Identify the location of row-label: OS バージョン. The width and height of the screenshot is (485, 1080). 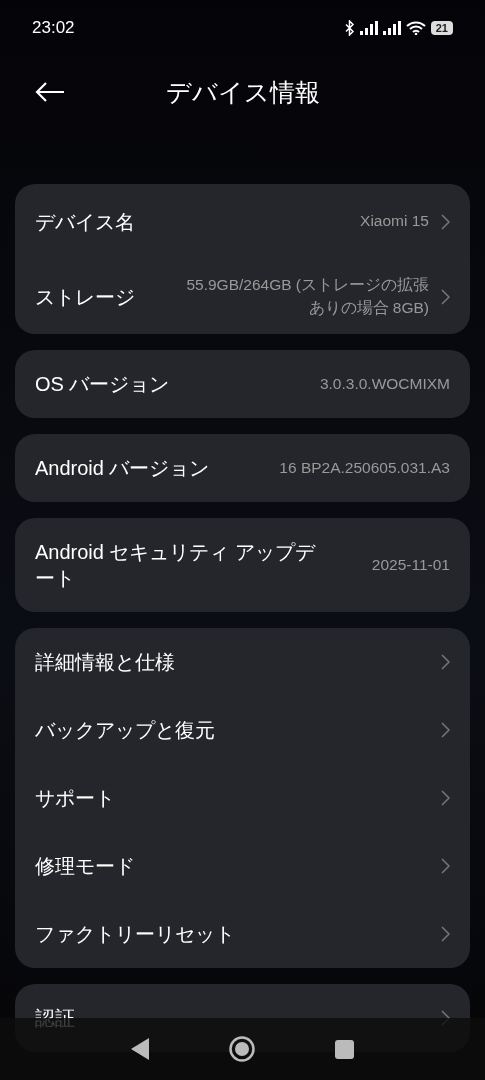
(102, 384).